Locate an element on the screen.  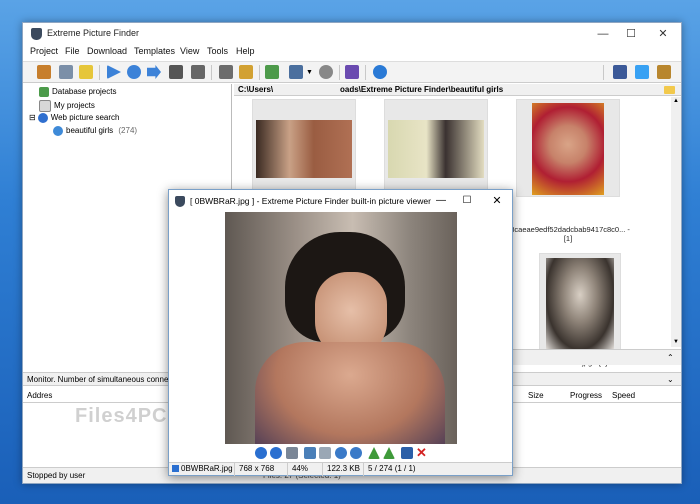
shield-icon is located at coordinates (246, 72).